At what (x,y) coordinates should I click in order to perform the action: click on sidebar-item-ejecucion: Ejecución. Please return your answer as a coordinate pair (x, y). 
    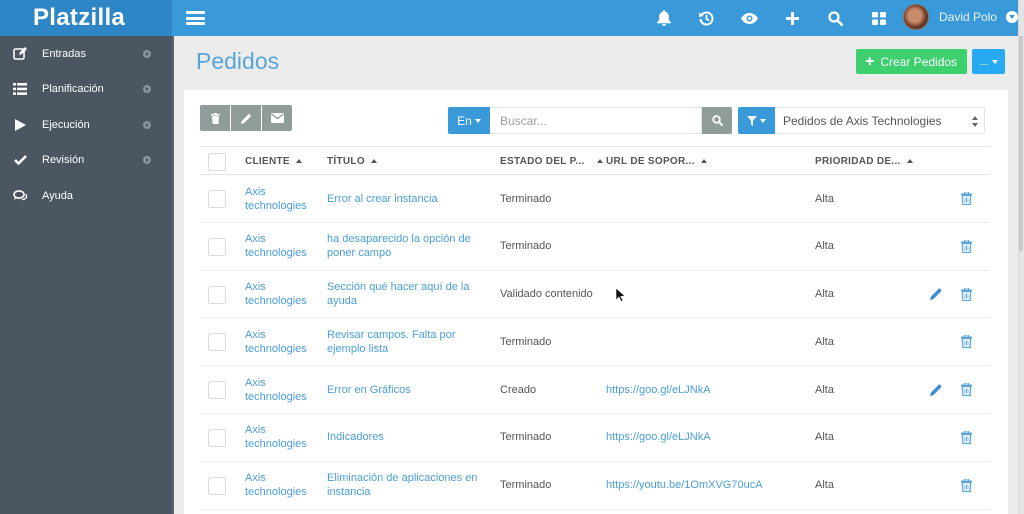
    Looking at the image, I should click on (86, 125).